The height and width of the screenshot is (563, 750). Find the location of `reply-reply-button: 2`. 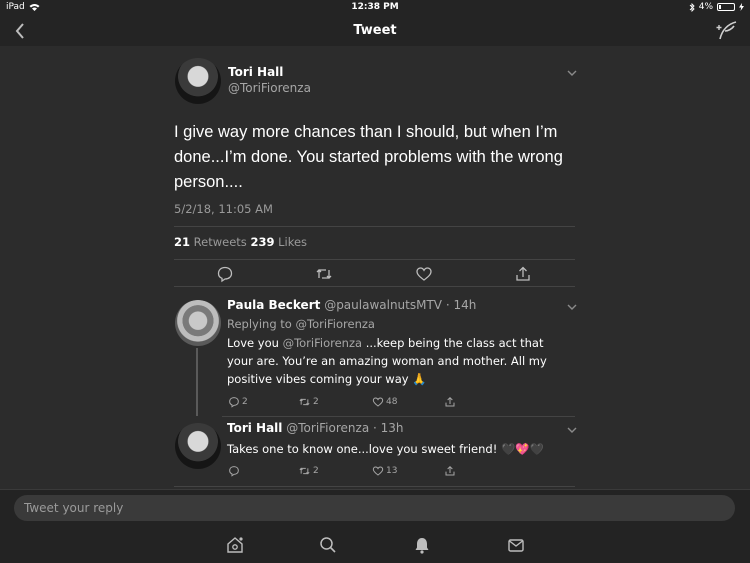

reply-reply-button: 2 is located at coordinates (238, 402).